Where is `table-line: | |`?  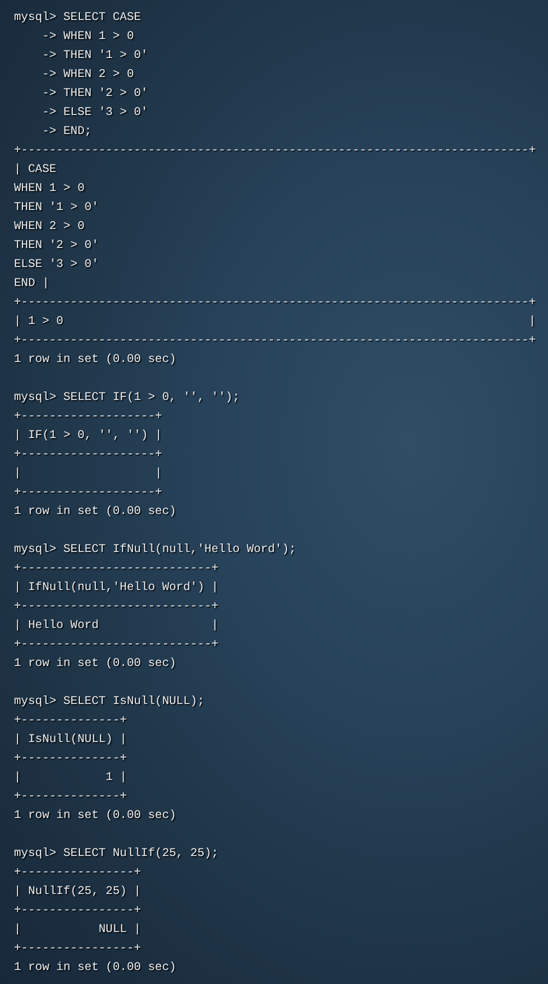
table-line: | | is located at coordinates (88, 473).